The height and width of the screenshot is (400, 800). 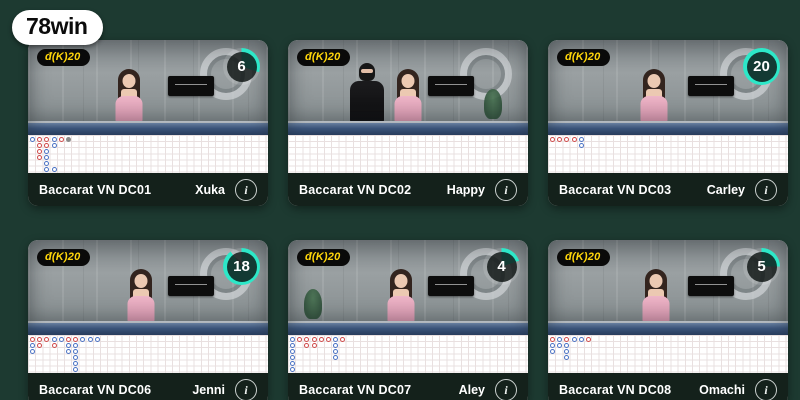 I want to click on table-name: Baccarat VN DC03, so click(x=615, y=189).